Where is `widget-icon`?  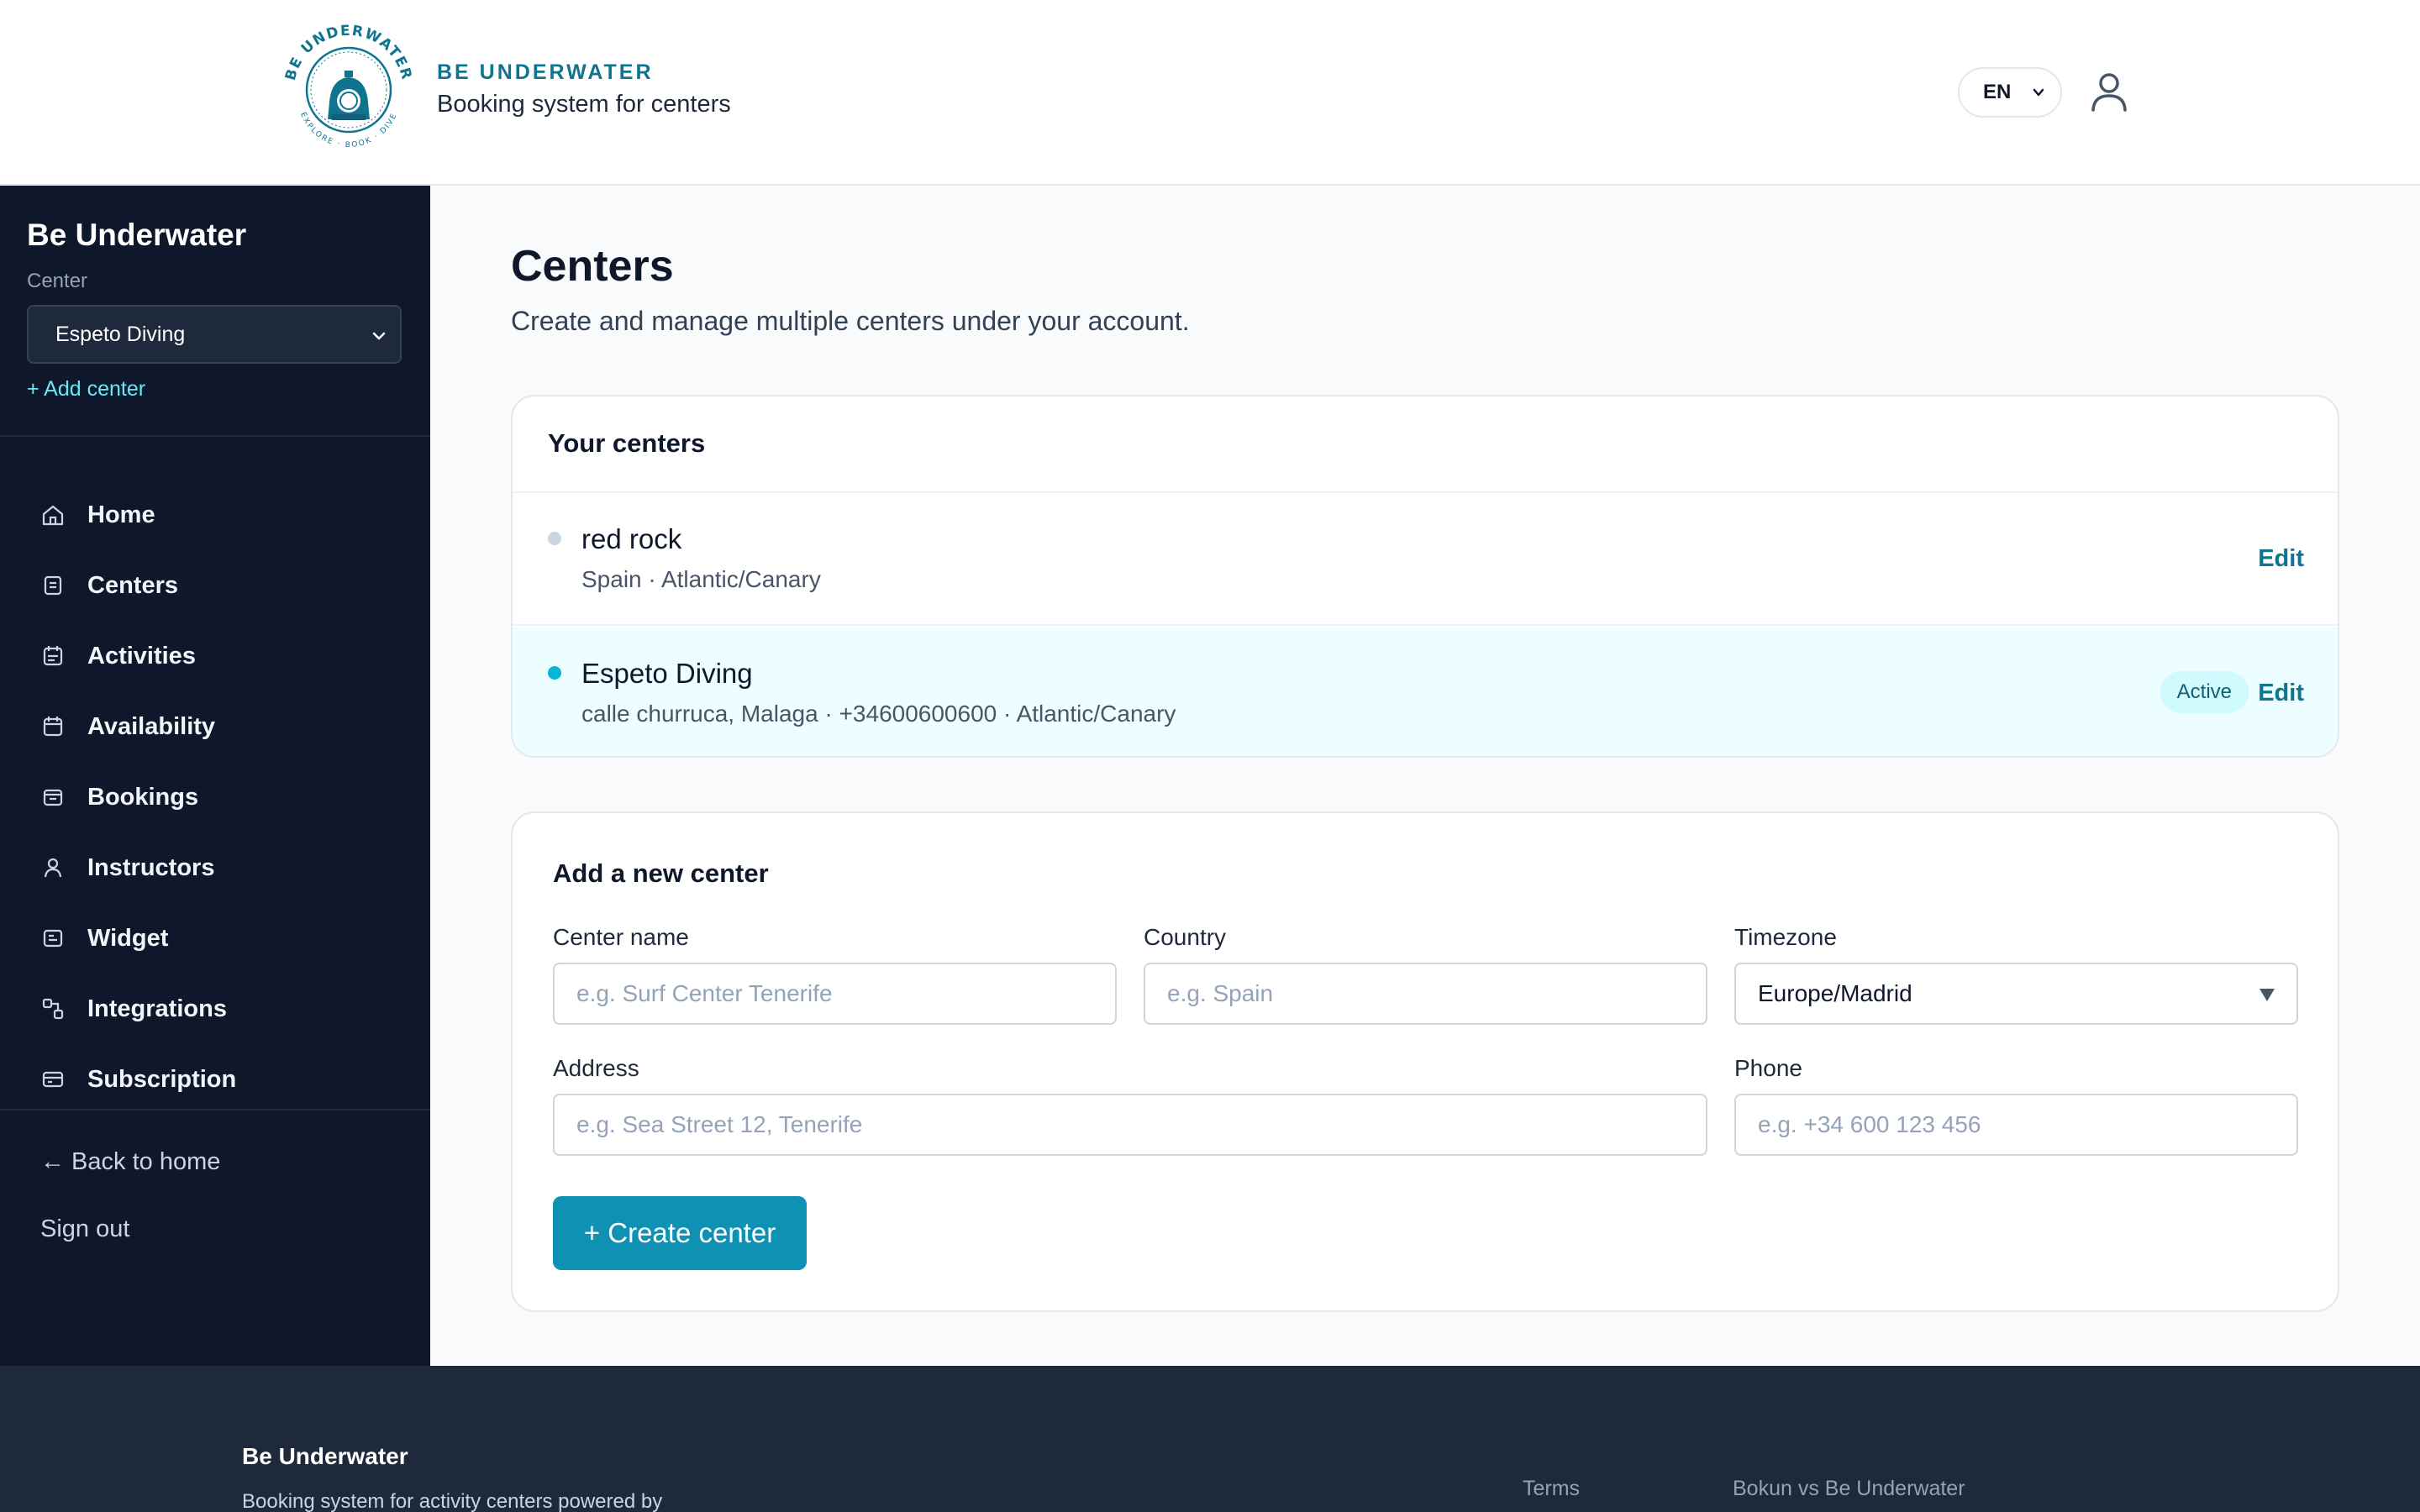 widget-icon is located at coordinates (53, 938).